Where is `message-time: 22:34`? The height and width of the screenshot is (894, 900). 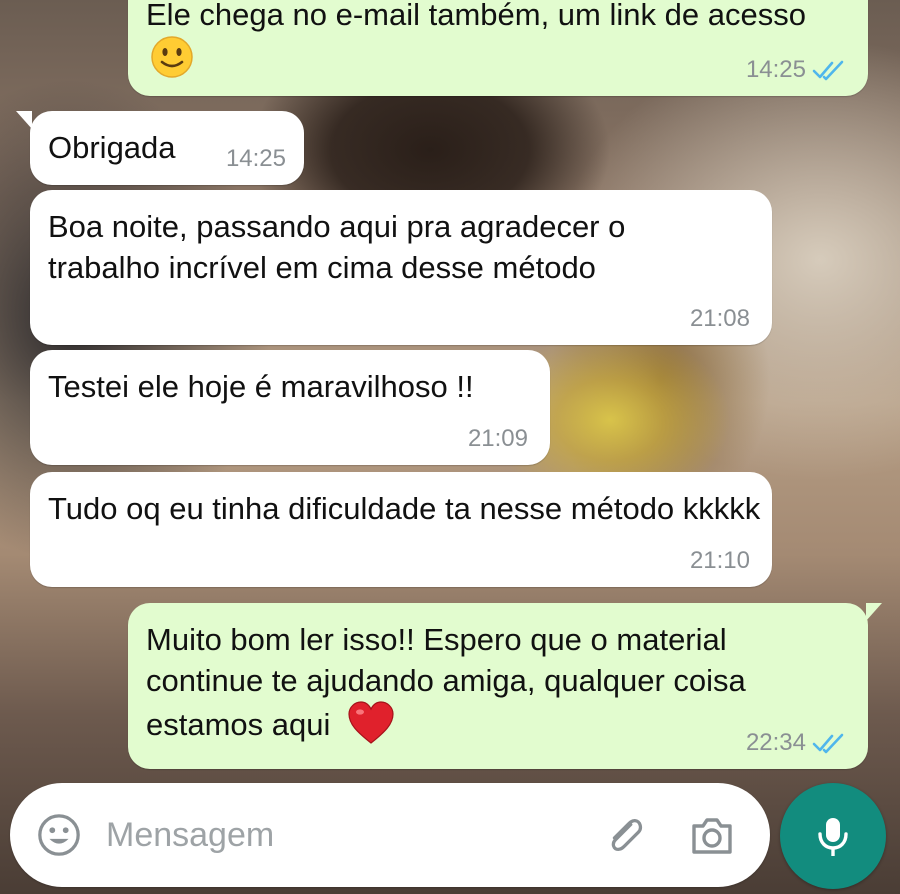
message-time: 22:34 is located at coordinates (775, 742).